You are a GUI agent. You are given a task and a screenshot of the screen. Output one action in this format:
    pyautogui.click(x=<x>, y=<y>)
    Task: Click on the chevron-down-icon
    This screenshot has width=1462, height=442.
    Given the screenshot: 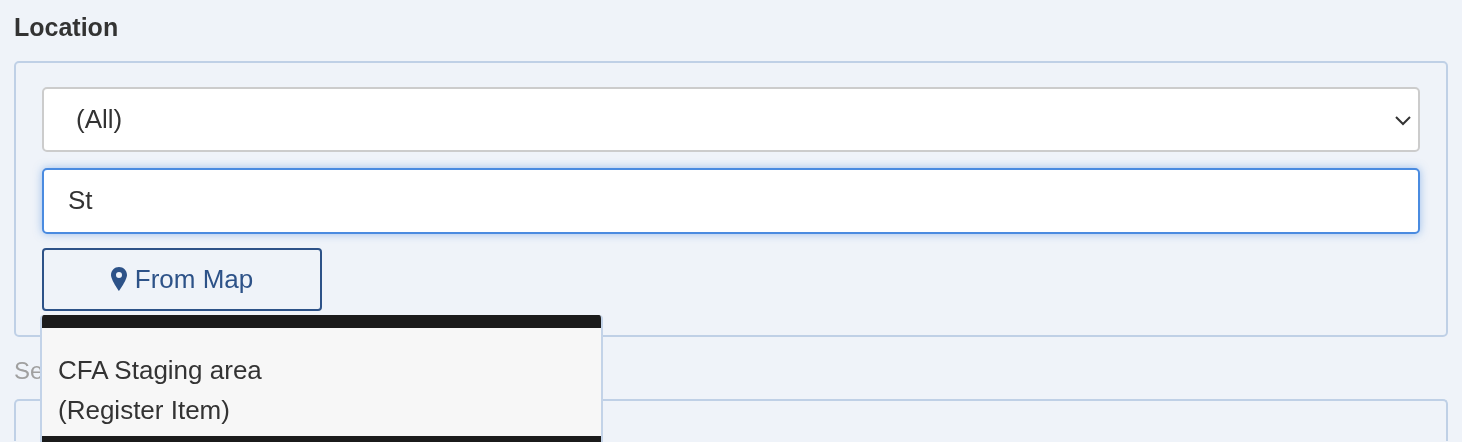 What is the action you would take?
    pyautogui.click(x=1403, y=119)
    